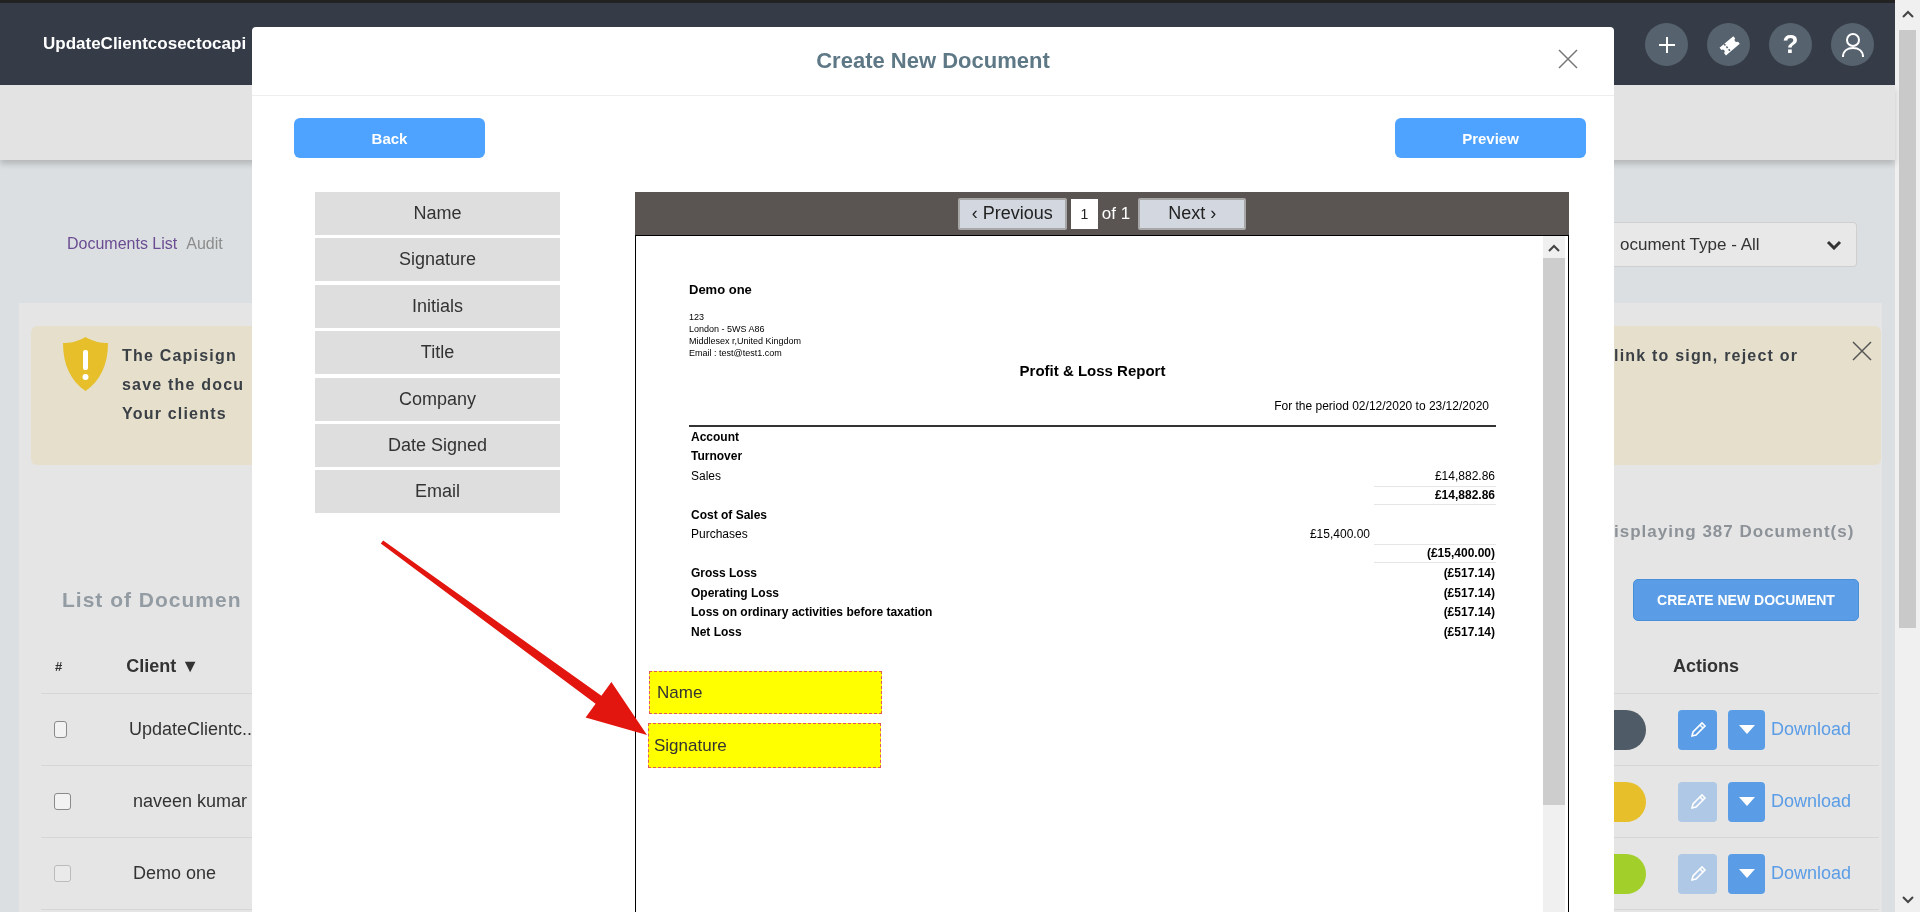  Describe the element at coordinates (190, 801) in the screenshot. I see `client-name: naveen kumar` at that location.